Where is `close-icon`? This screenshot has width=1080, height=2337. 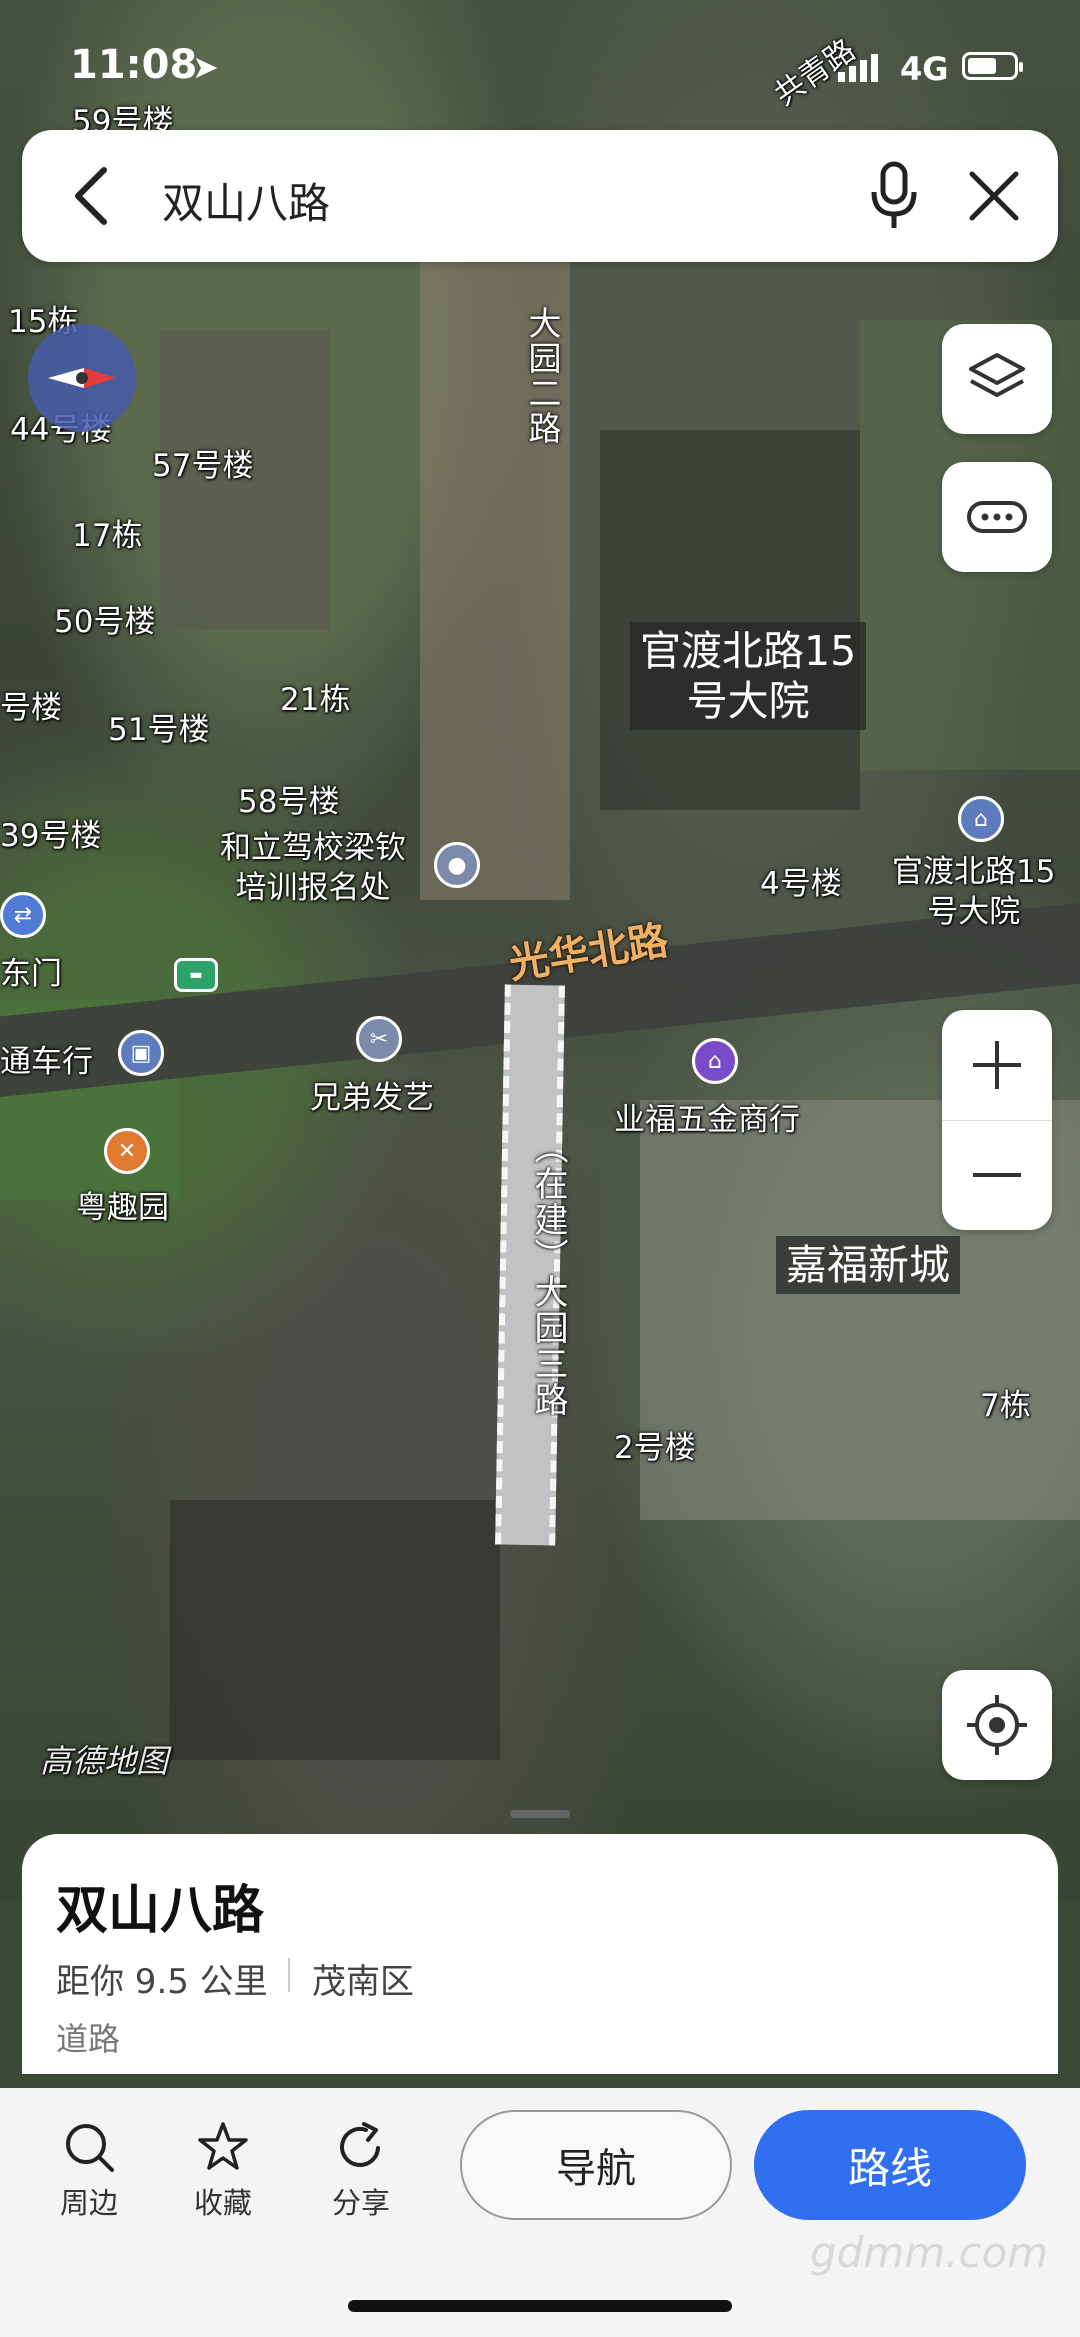
close-icon is located at coordinates (994, 198).